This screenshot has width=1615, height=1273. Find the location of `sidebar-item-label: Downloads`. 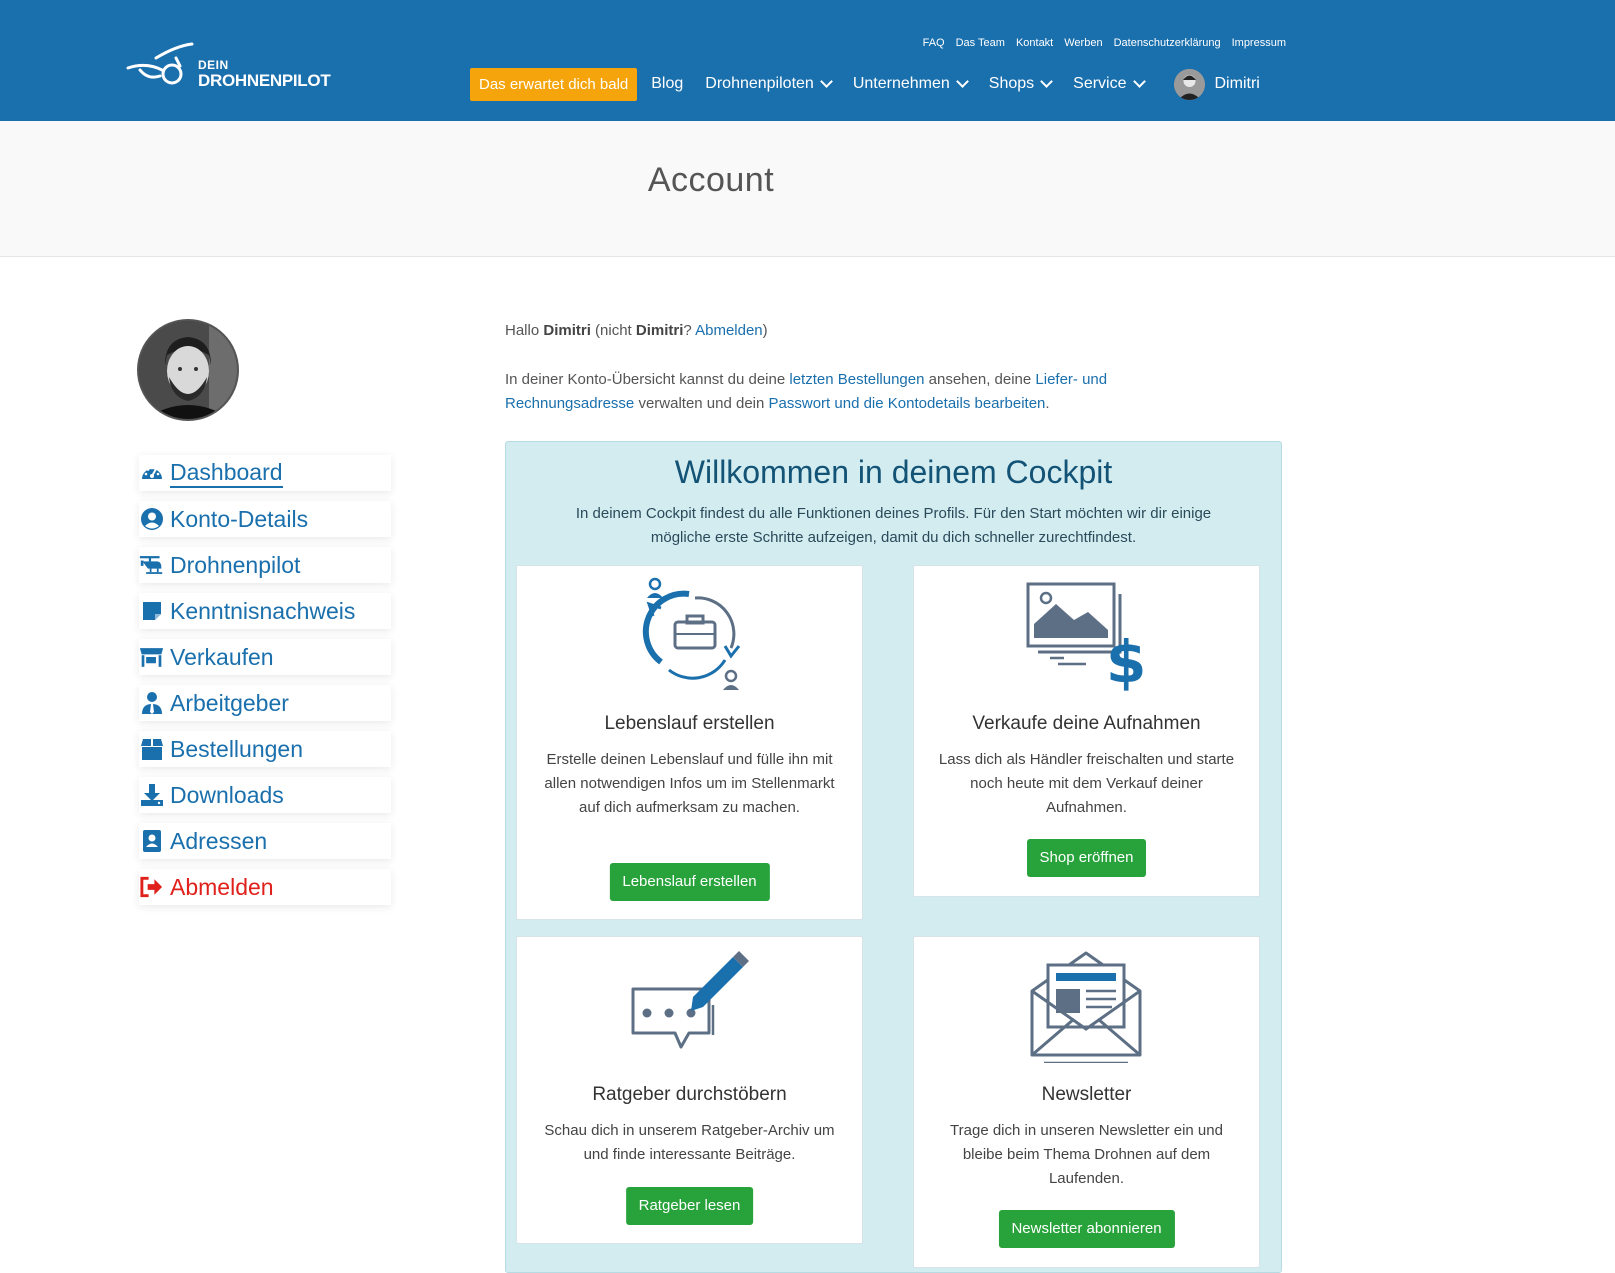

sidebar-item-label: Downloads is located at coordinates (227, 794).